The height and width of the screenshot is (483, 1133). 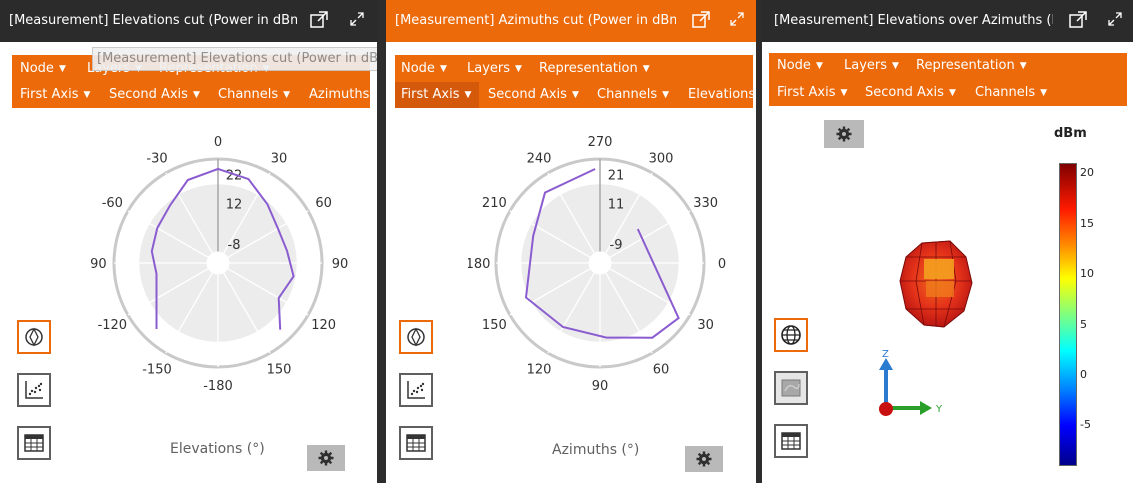 What do you see at coordinates (218, 386) in the screenshot?
I see `angle-tick-label: -180` at bounding box center [218, 386].